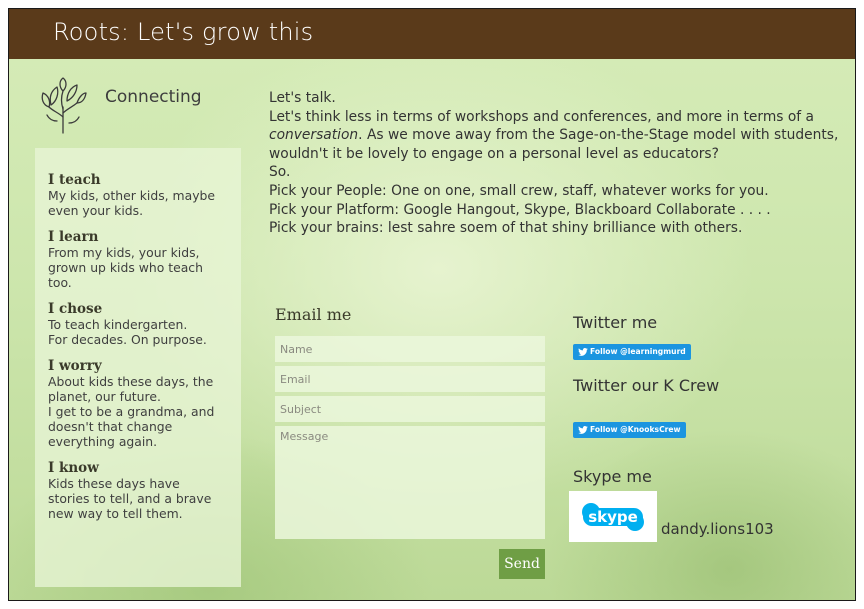  What do you see at coordinates (410, 379) in the screenshot?
I see `email-input` at bounding box center [410, 379].